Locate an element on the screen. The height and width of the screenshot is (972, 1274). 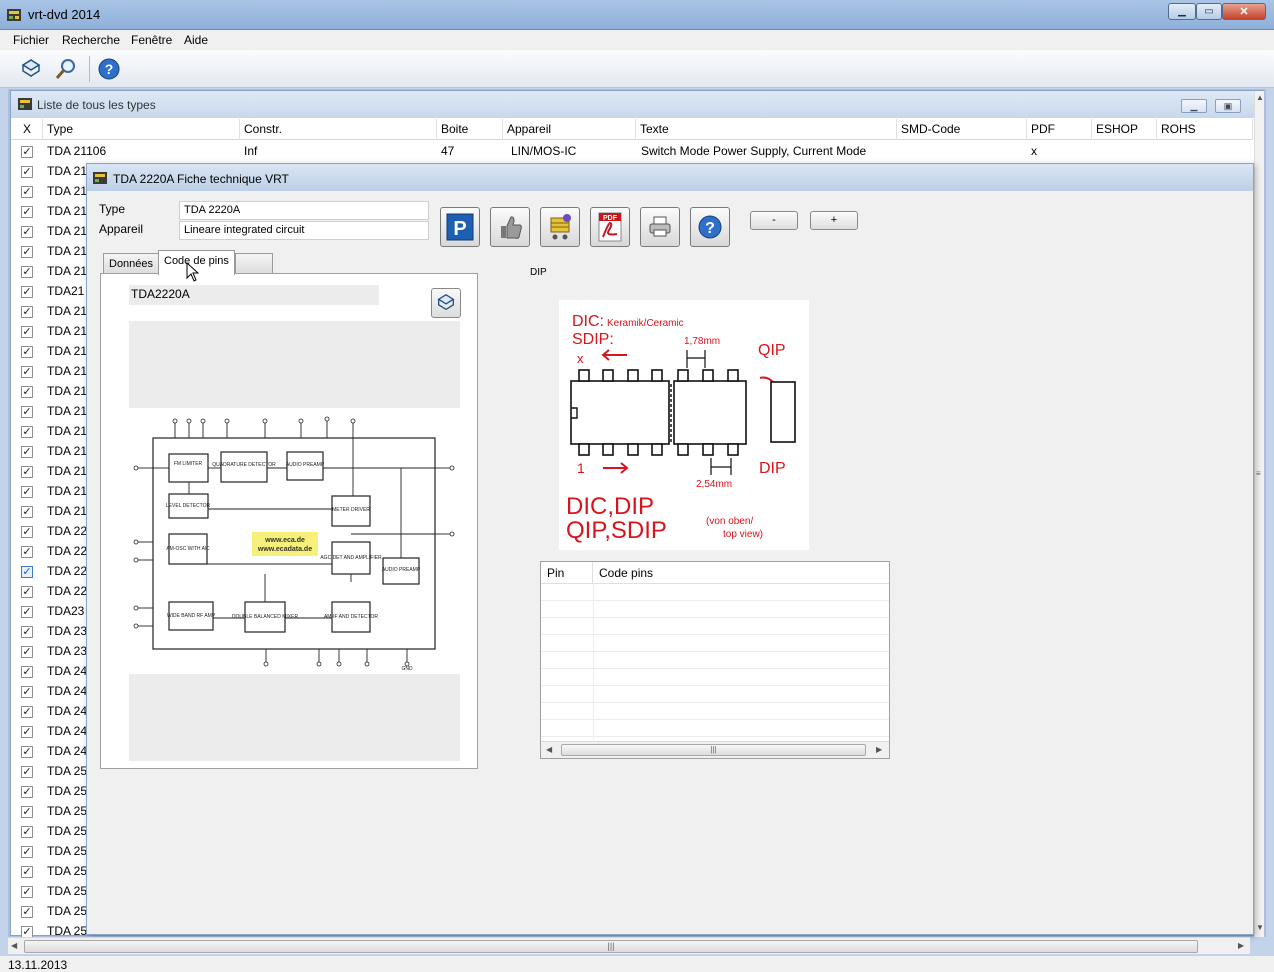
col-x: X is located at coordinates (31, 129).